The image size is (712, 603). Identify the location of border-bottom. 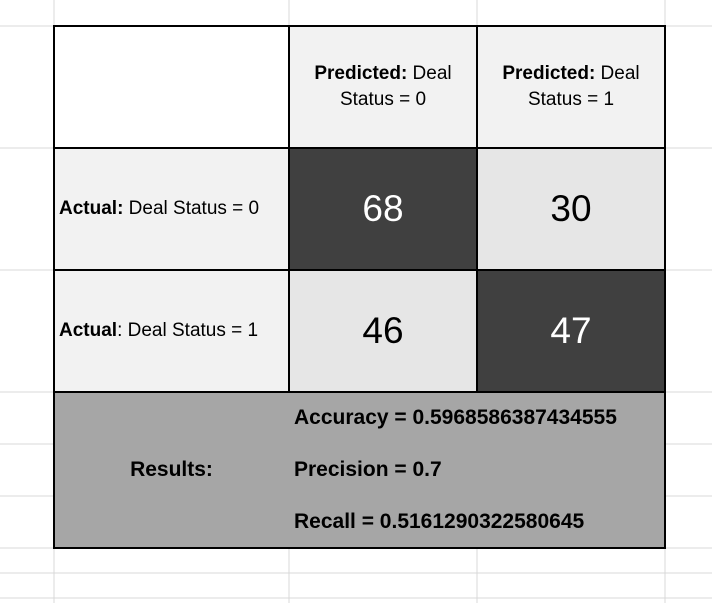
(359, 548).